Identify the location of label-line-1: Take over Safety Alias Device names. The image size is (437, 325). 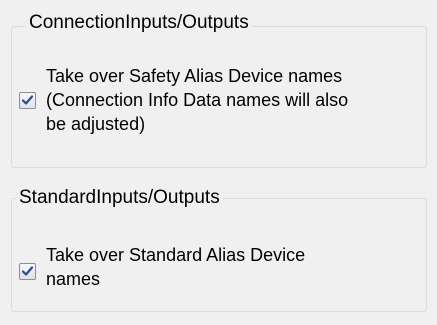
(194, 76).